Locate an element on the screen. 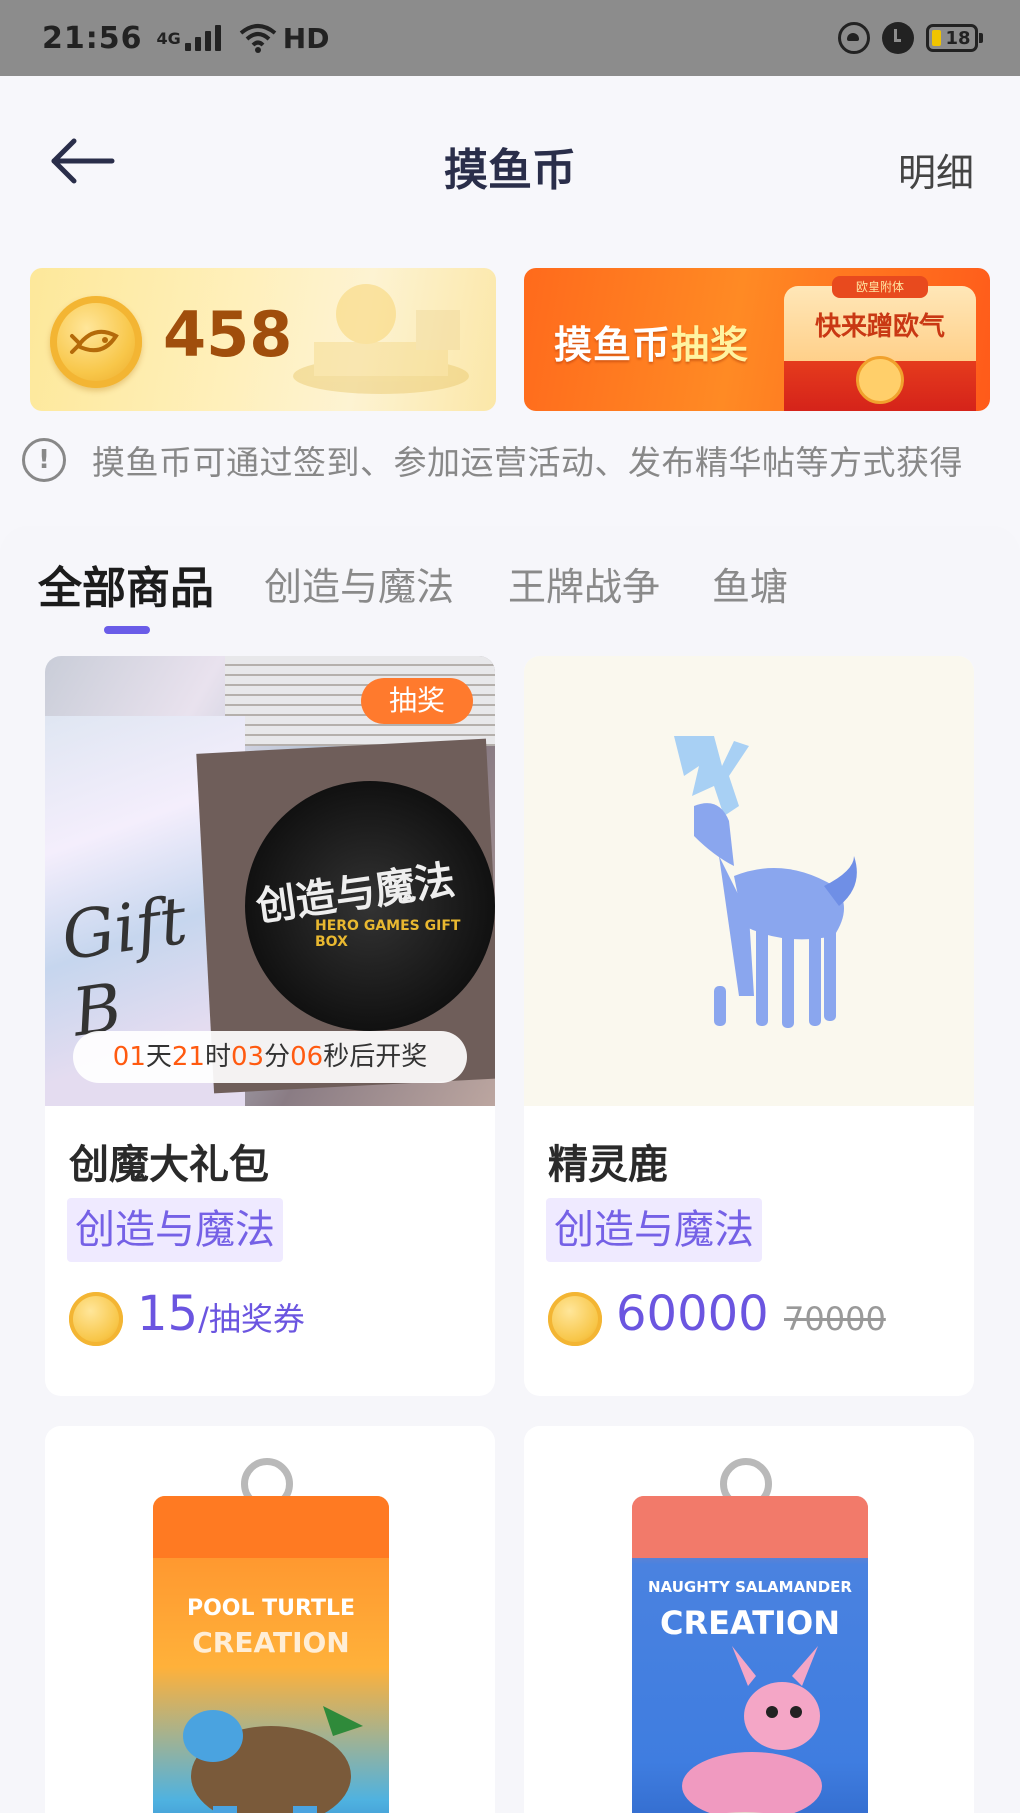 The width and height of the screenshot is (1020, 1813). status-right: 18 is located at coordinates (910, 38).